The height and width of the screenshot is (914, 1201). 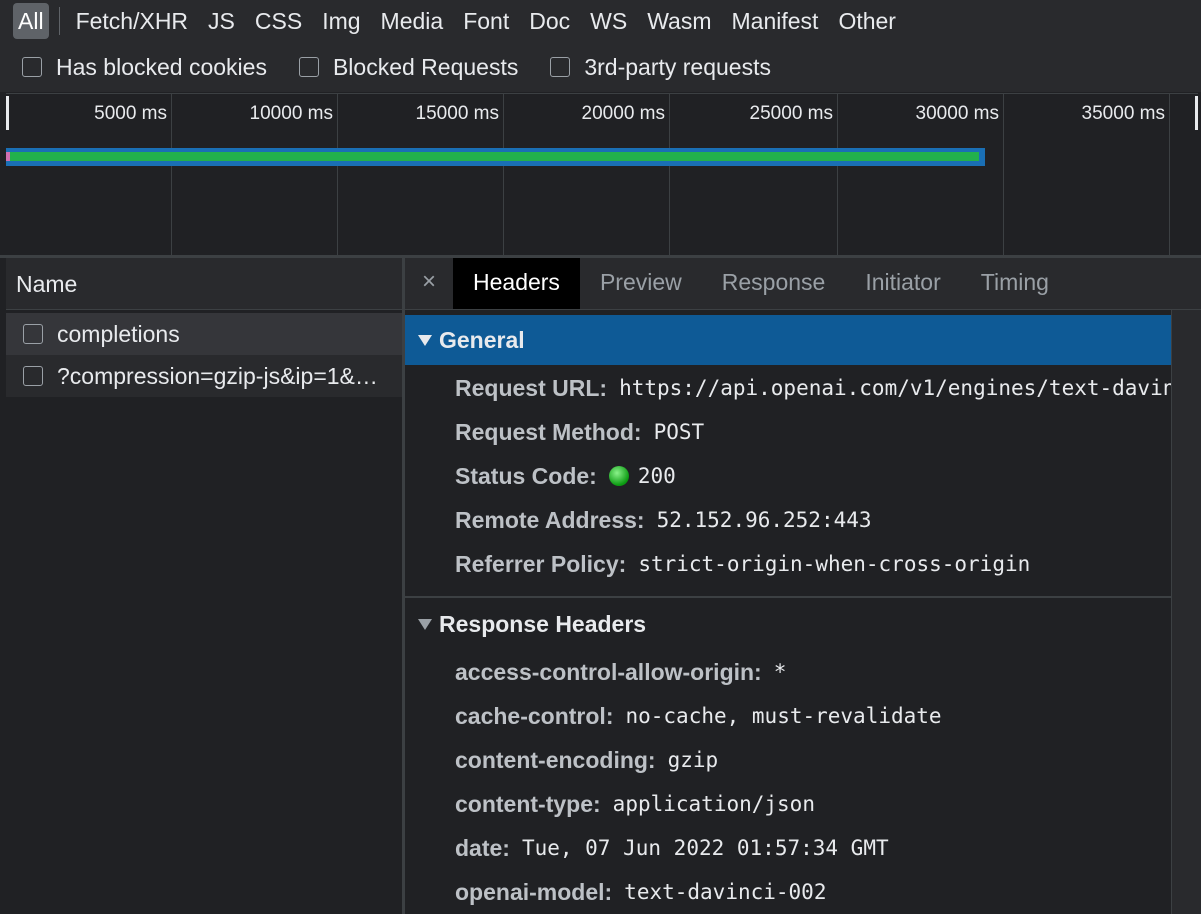 I want to click on header-key: date:, so click(x=482, y=847).